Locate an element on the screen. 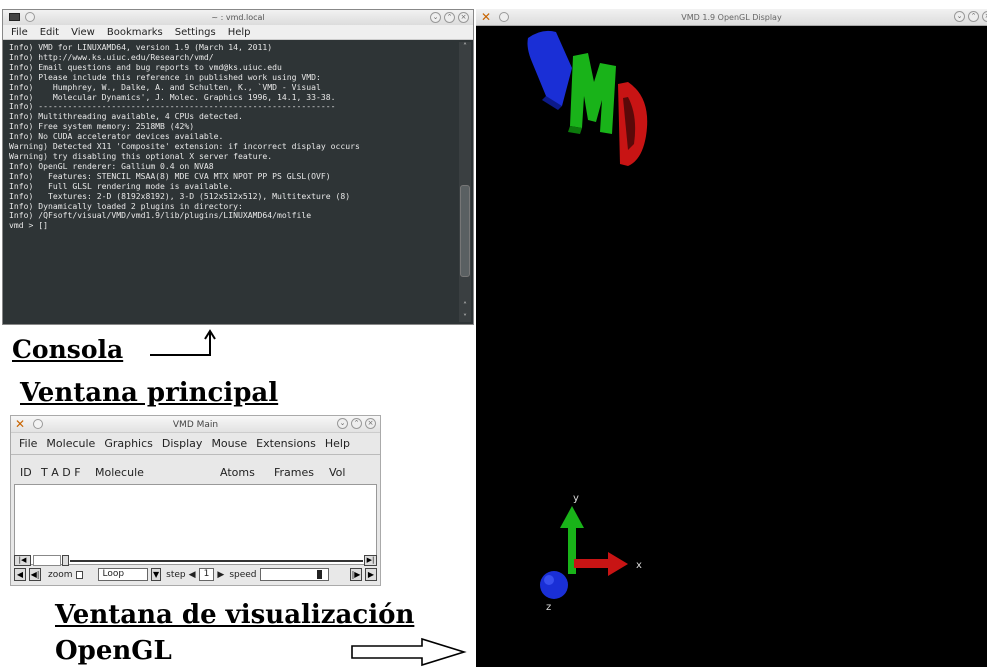 This screenshot has height=667, width=987. vmd-main-title: VMD Main is located at coordinates (195, 425).